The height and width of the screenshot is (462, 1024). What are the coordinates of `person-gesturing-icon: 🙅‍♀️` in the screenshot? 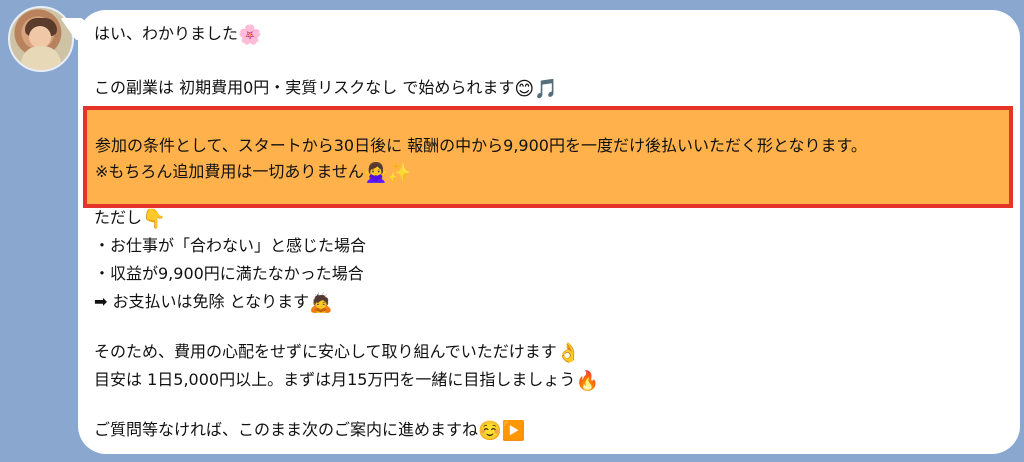 It's located at (375, 173).